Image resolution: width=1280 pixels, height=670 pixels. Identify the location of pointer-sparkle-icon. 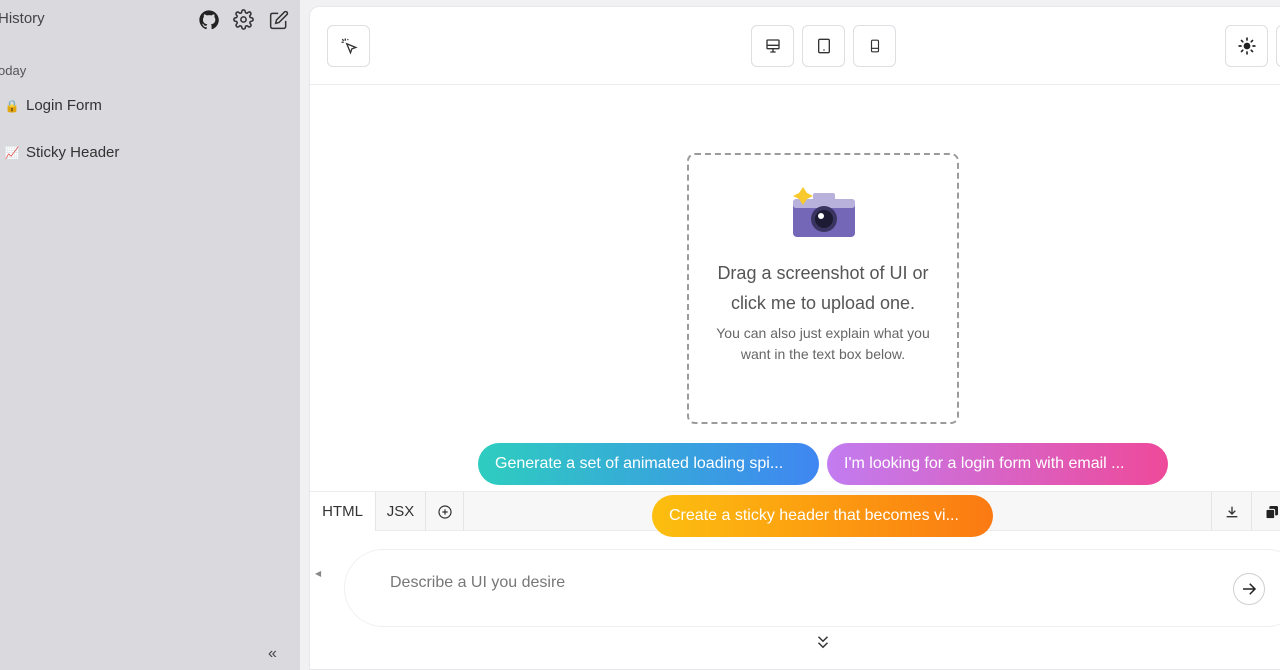
(349, 46).